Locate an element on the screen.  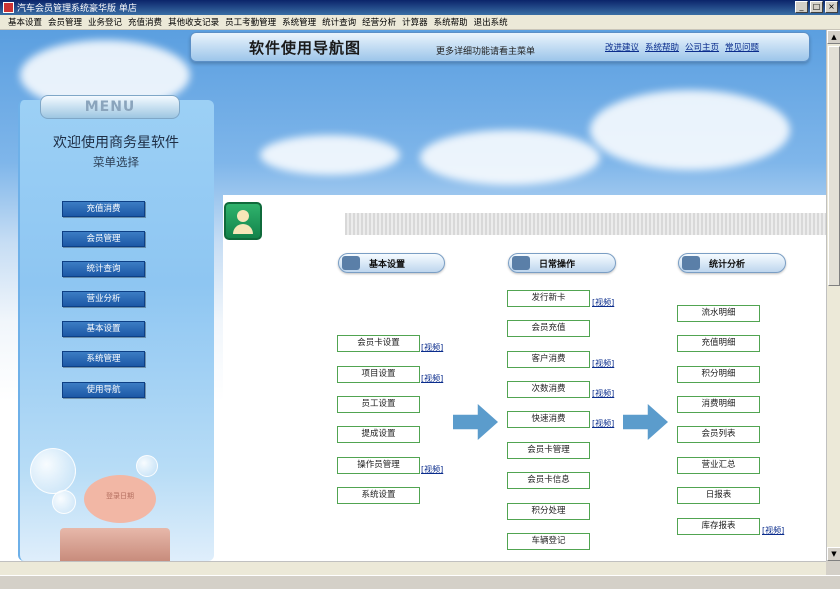
close-button: × is located at coordinates (831, 7).